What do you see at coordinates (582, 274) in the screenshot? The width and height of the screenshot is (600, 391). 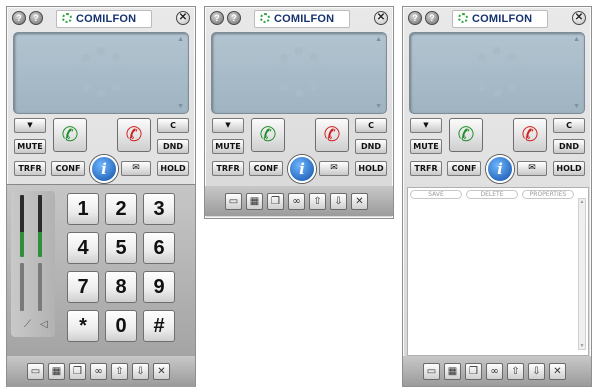 I see `scrollbar: ▲ ▼` at bounding box center [582, 274].